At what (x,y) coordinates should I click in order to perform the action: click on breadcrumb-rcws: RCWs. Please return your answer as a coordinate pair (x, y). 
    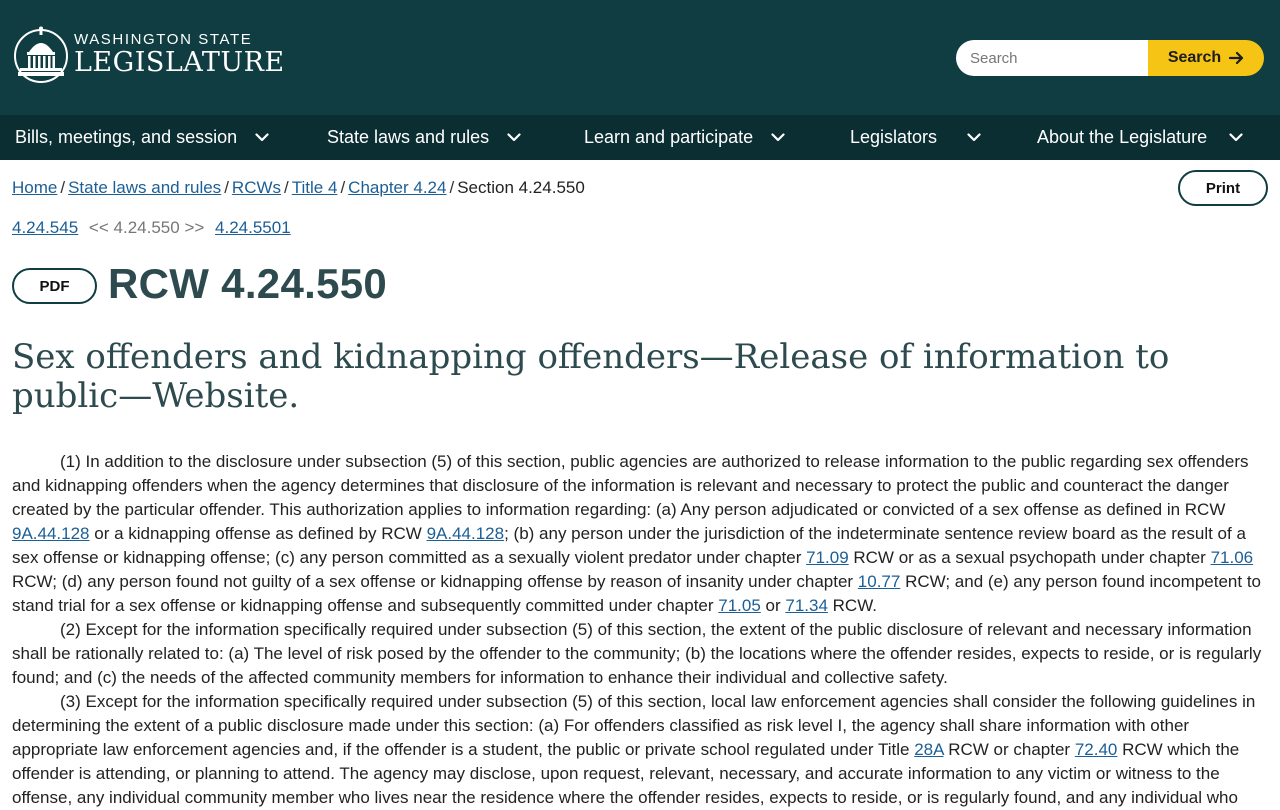
    Looking at the image, I should click on (256, 187).